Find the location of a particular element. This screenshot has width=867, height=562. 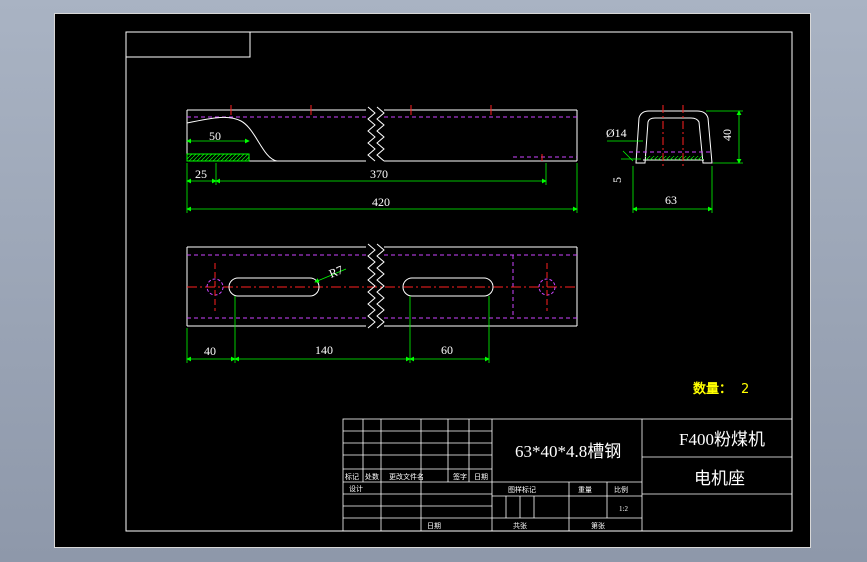

header-label-date: 日期 is located at coordinates (481, 477).